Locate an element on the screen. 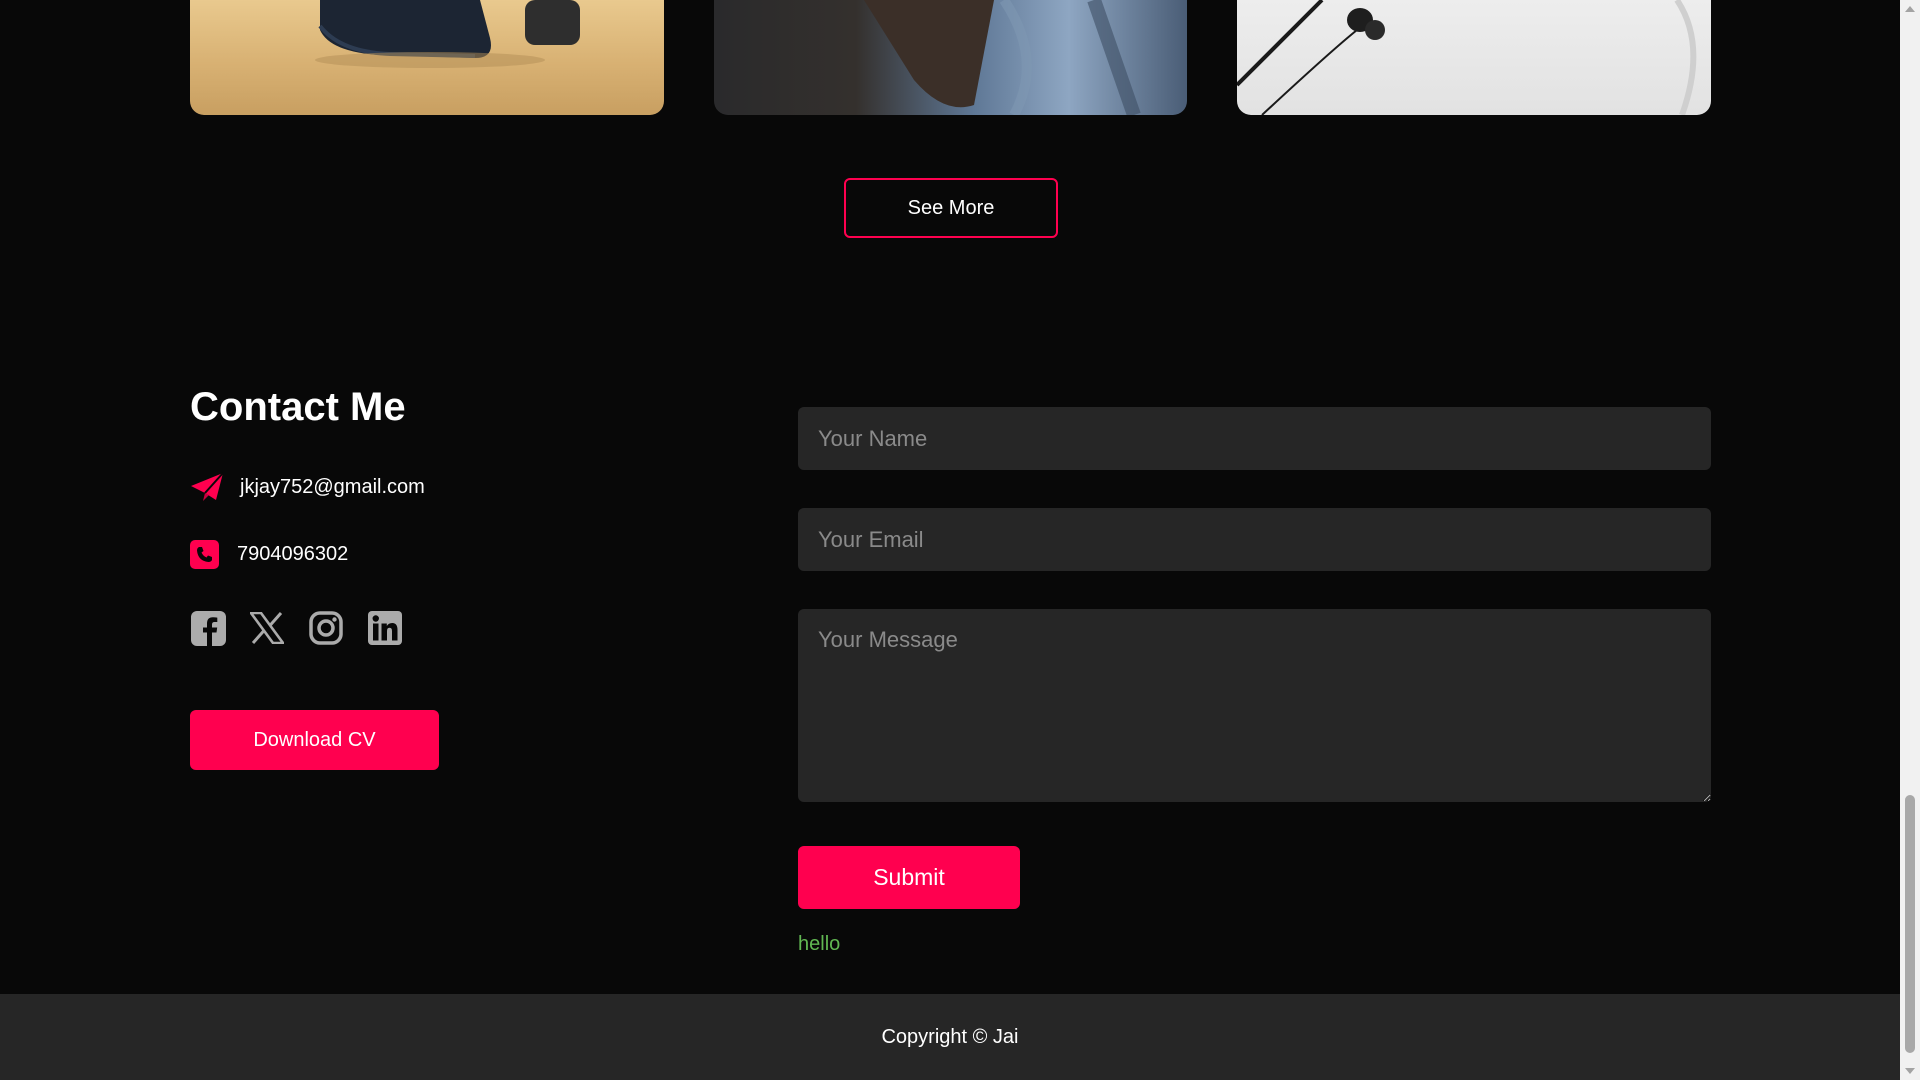  facebook-icon is located at coordinates (208, 628).